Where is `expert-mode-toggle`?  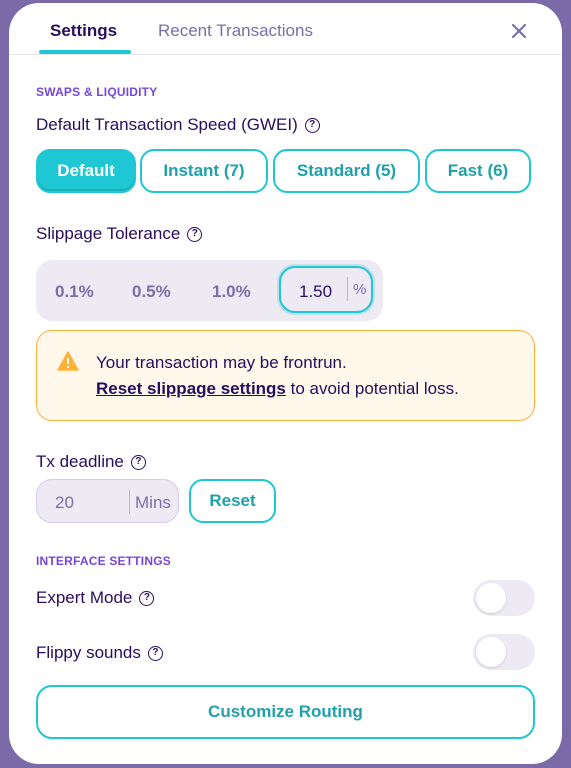 expert-mode-toggle is located at coordinates (504, 598).